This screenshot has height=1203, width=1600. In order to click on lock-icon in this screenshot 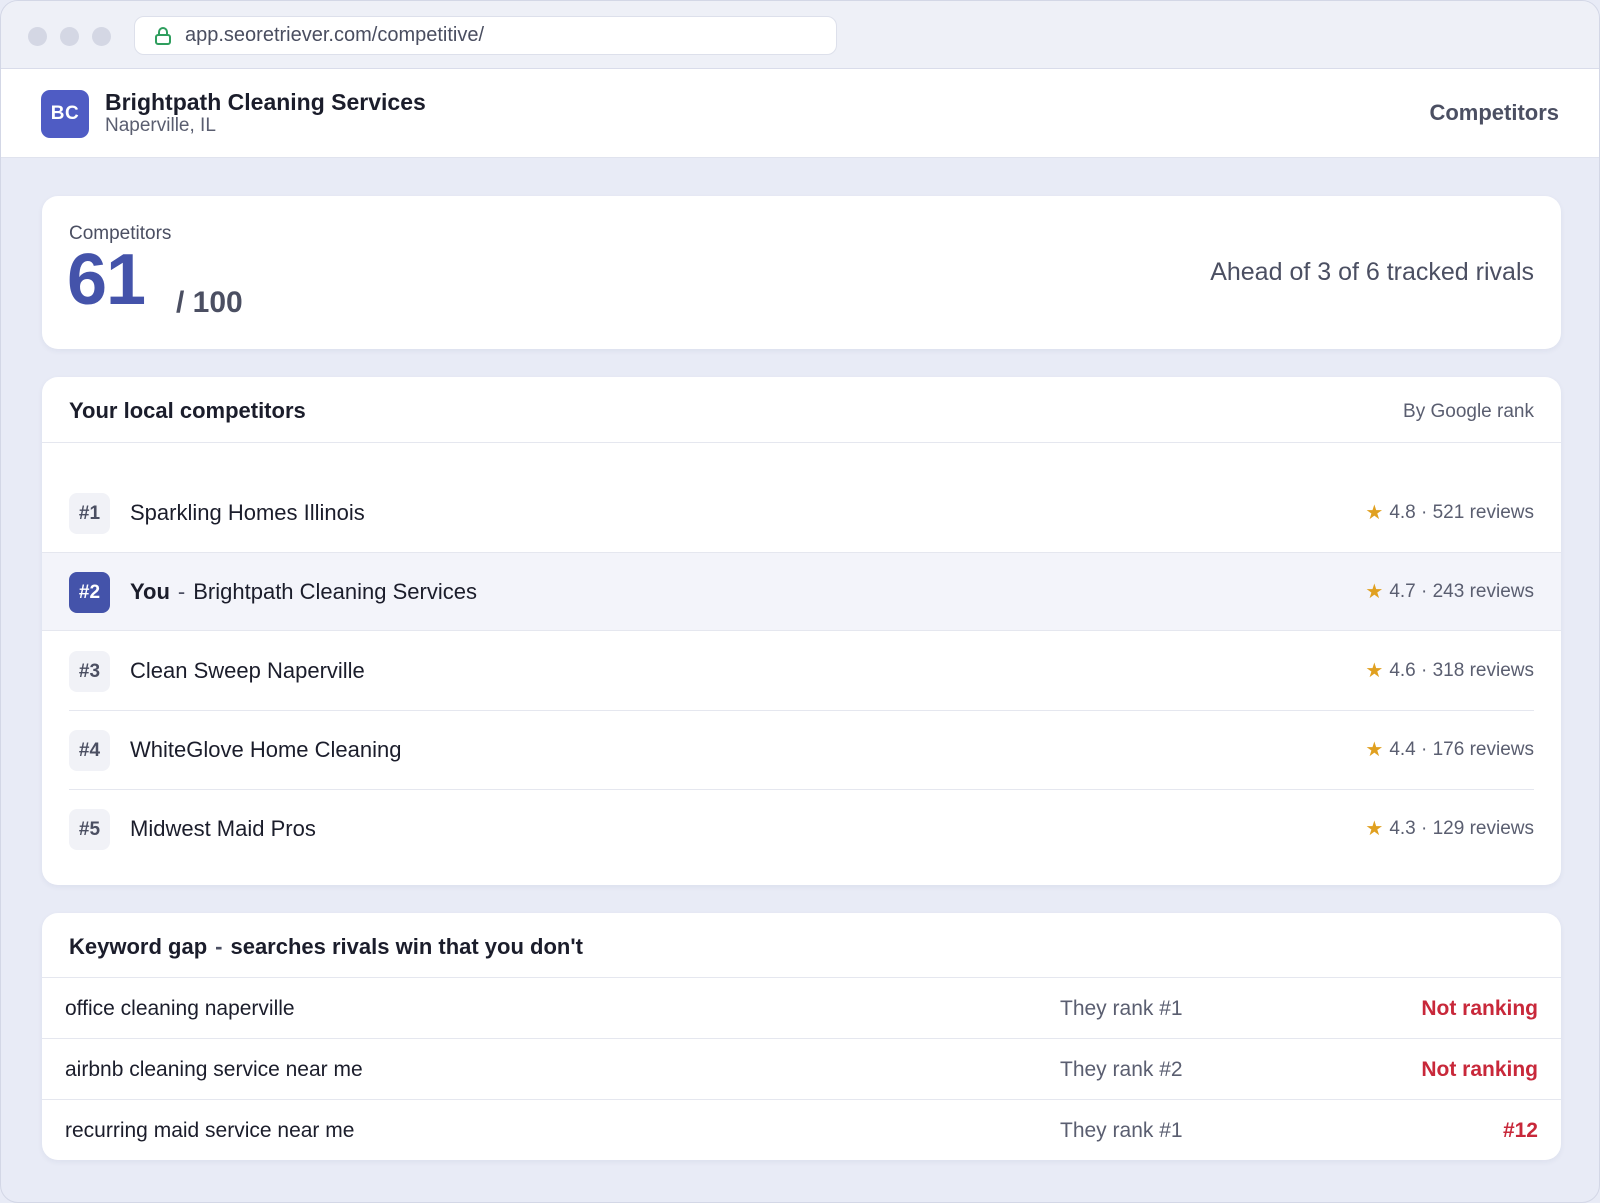, I will do `click(163, 35)`.